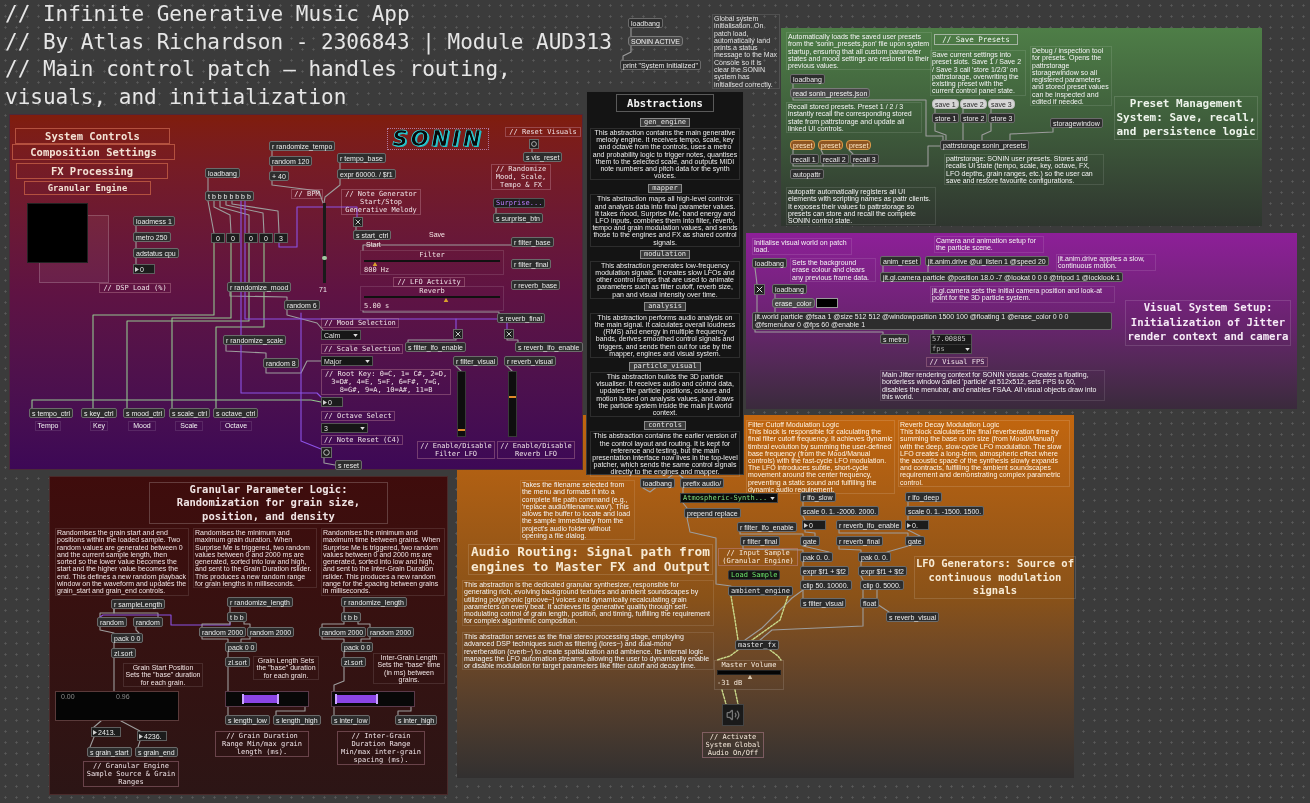 This screenshot has width=1310, height=803. What do you see at coordinates (324, 258) in the screenshot?
I see `slider-thumb` at bounding box center [324, 258].